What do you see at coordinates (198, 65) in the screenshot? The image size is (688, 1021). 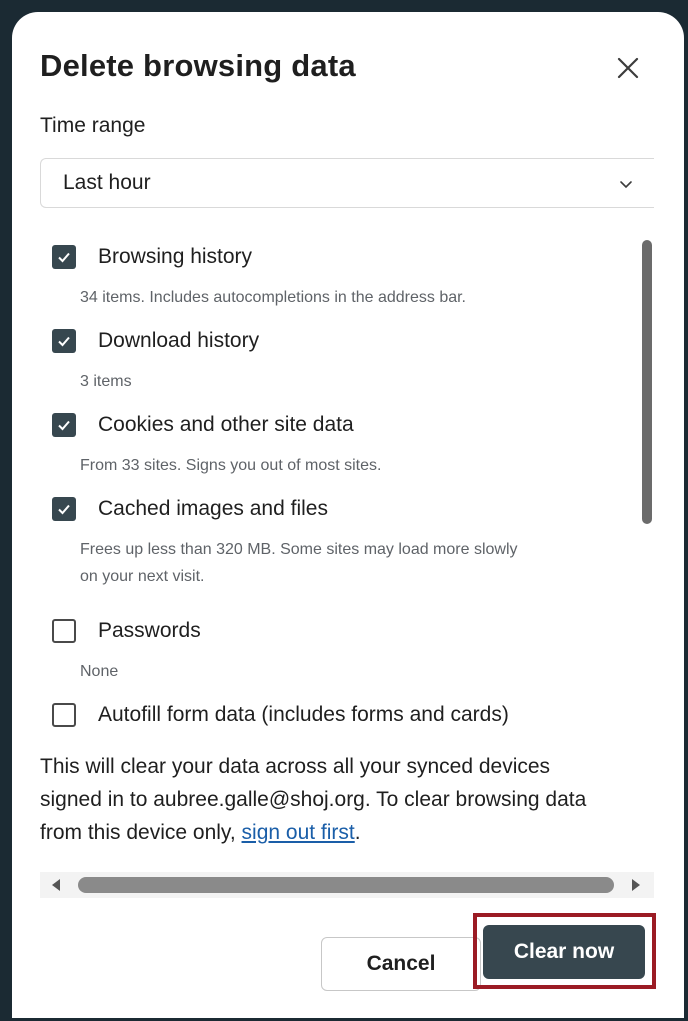 I see `dialog-title: Delete browsing data` at bounding box center [198, 65].